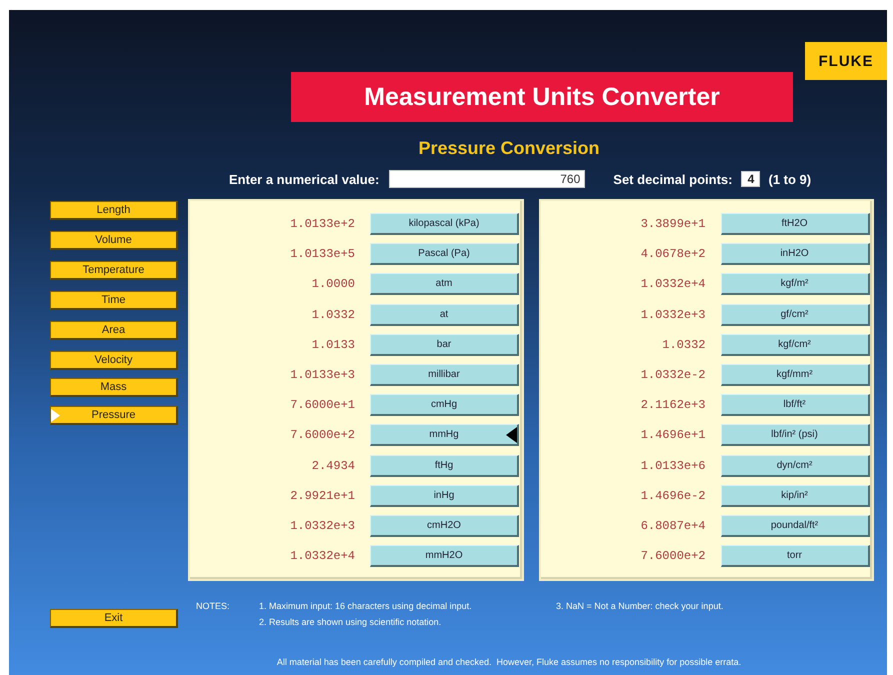 This screenshot has width=893, height=675. I want to click on unit-button: dyn/cm², so click(795, 465).